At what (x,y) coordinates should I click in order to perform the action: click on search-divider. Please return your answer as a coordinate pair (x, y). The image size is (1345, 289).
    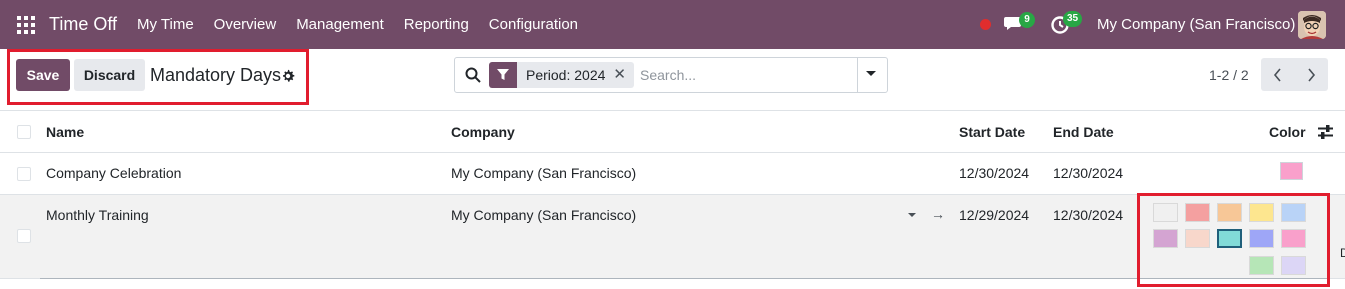
    Looking at the image, I should click on (857, 75).